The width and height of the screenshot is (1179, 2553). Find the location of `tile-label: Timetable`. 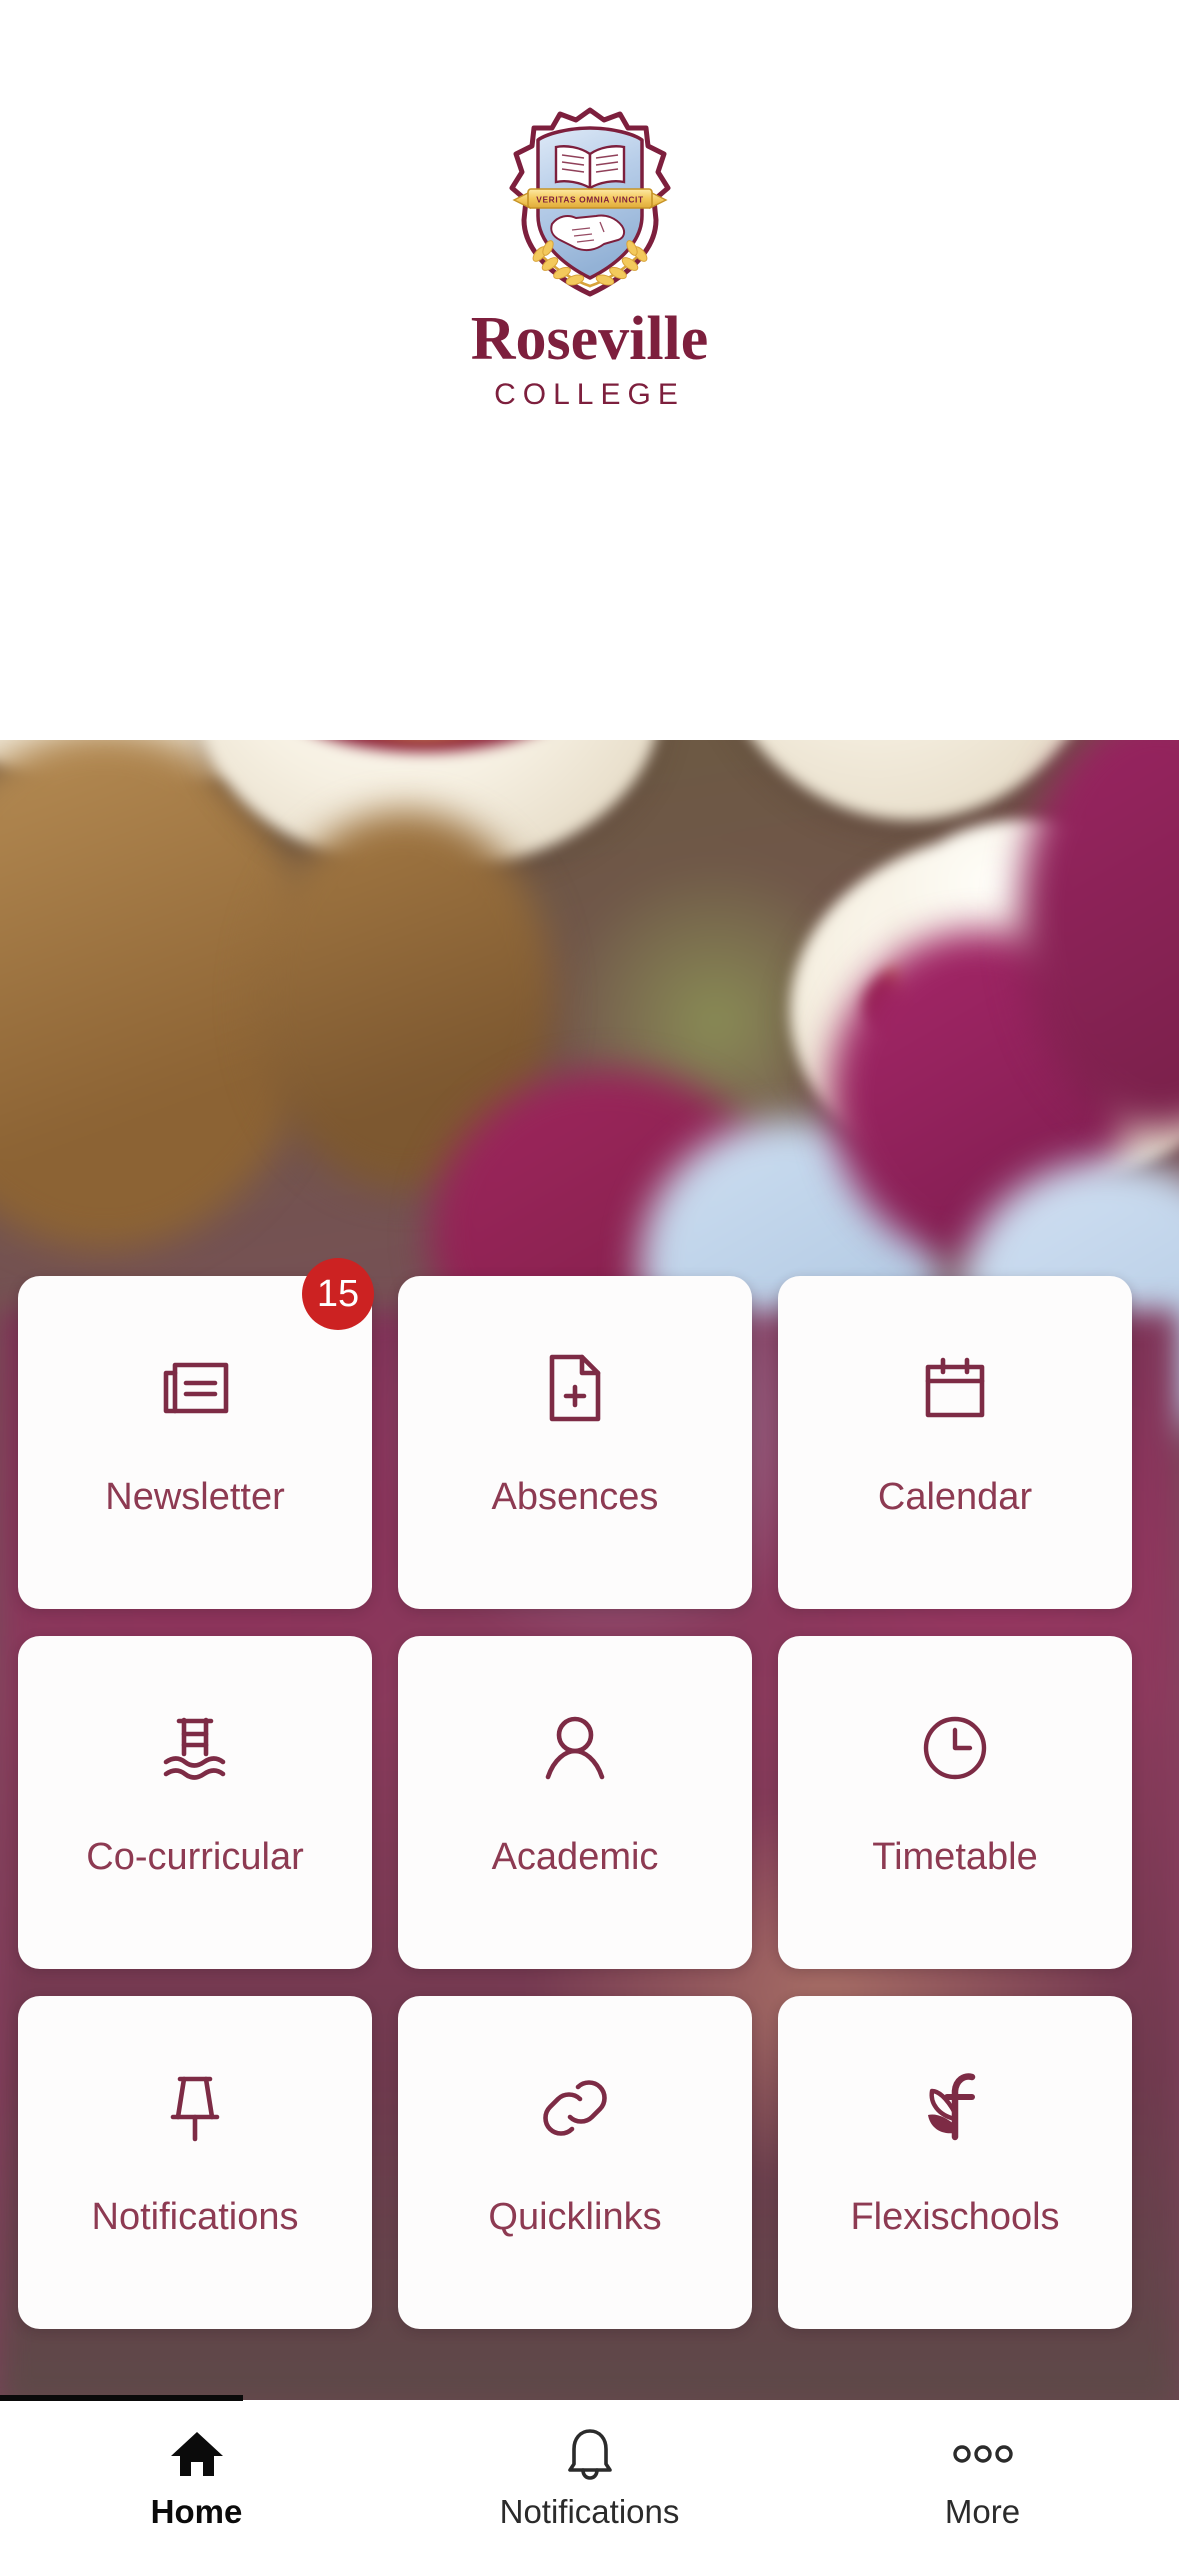

tile-label: Timetable is located at coordinates (955, 1857).